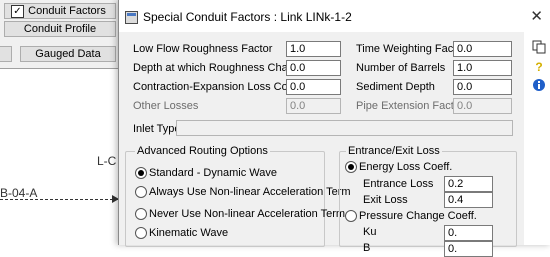  What do you see at coordinates (203, 49) in the screenshot?
I see `low-flow-label: Low Flow Roughness Factor` at bounding box center [203, 49].